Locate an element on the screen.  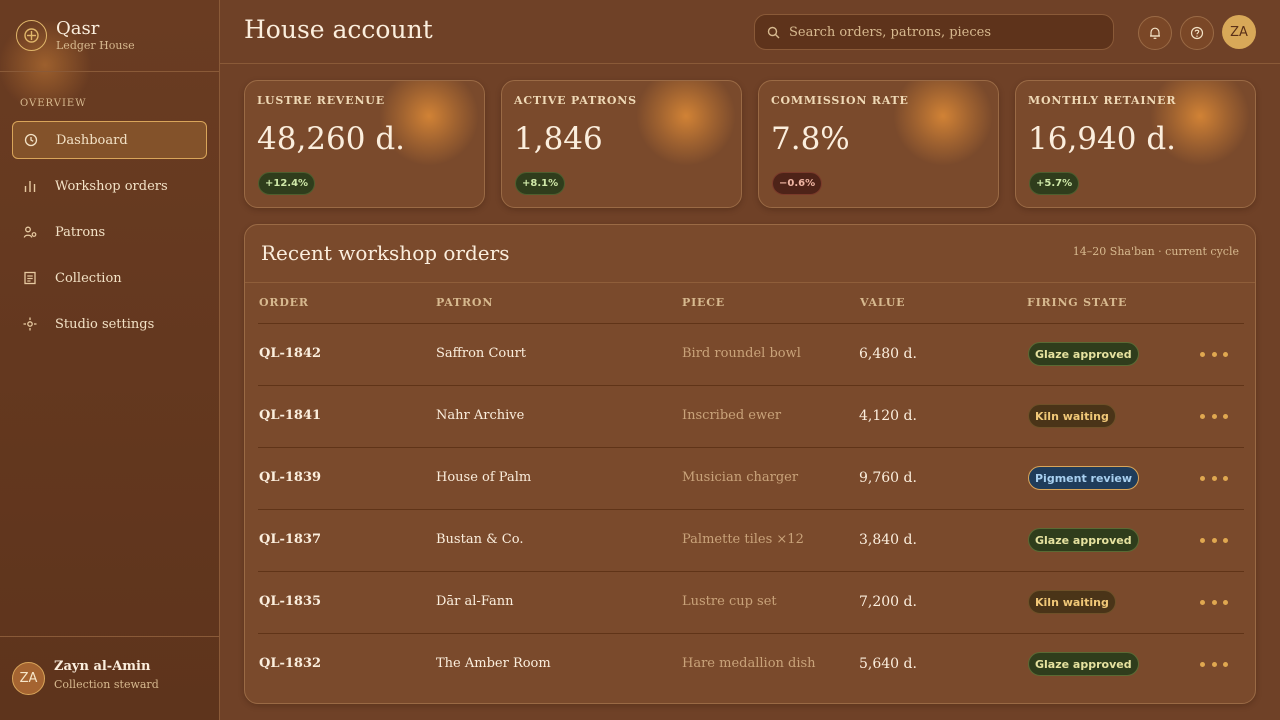
piece-name: Lustre cup set is located at coordinates (729, 601).